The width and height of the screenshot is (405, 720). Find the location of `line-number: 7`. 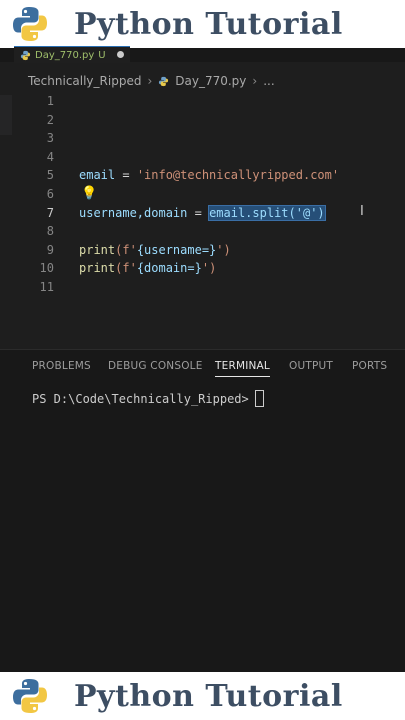

line-number: 7 is located at coordinates (50, 212).